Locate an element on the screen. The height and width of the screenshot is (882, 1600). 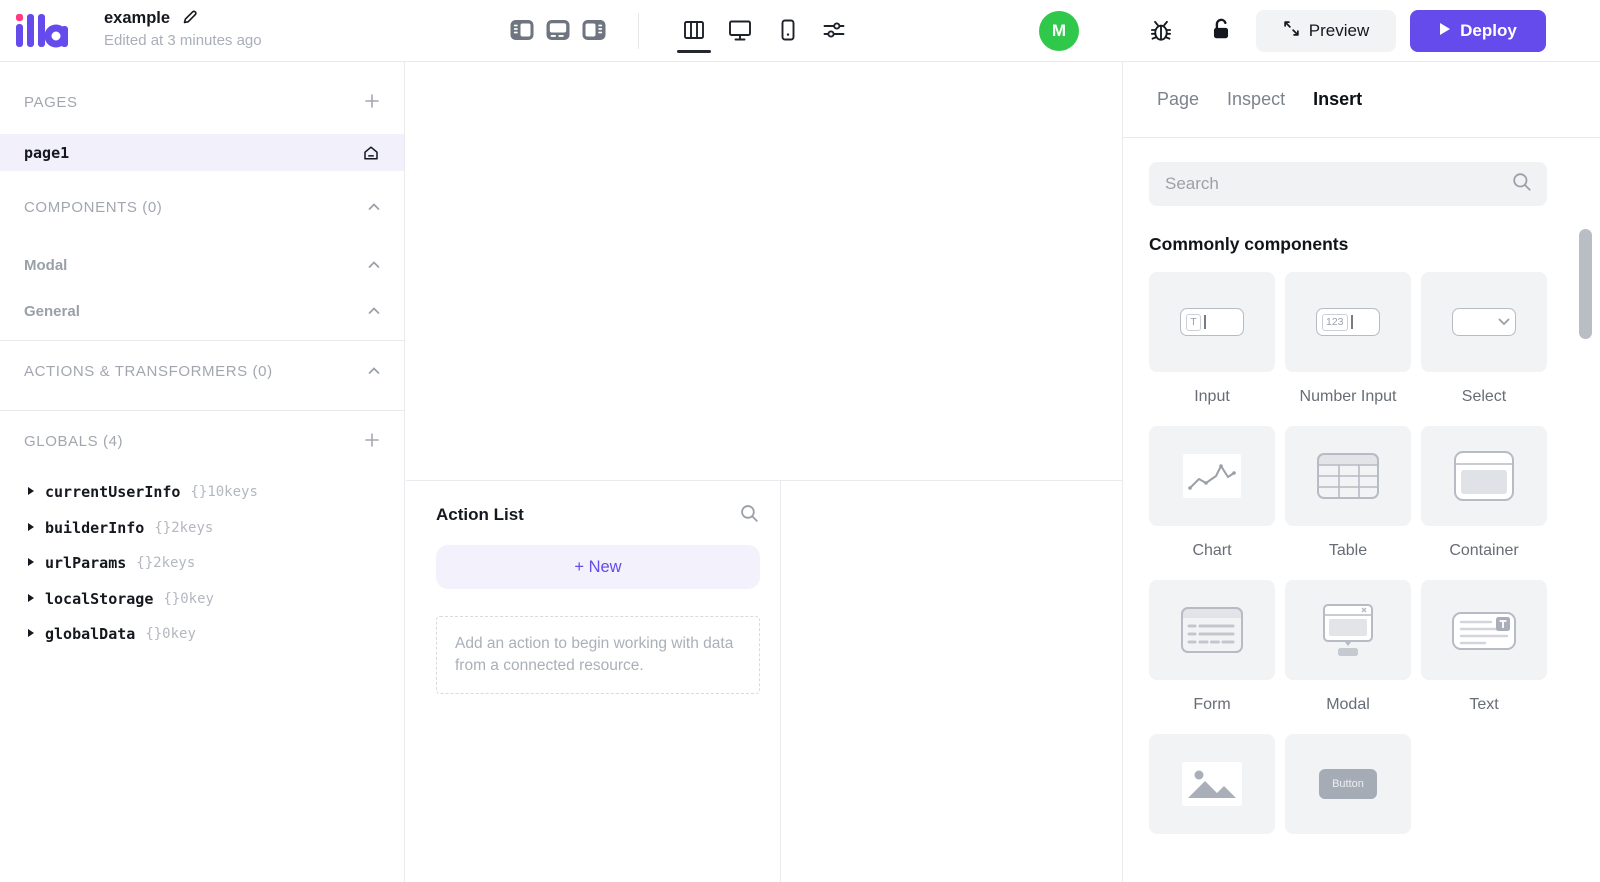
toggle-bottom-panel-button is located at coordinates (558, 31).